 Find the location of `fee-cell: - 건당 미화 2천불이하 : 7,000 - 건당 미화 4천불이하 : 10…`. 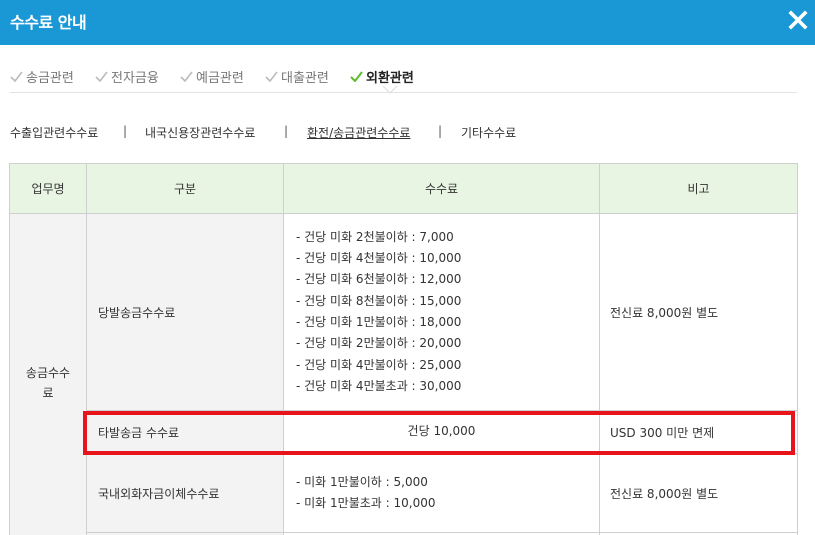

fee-cell: - 건당 미화 2천불이하 : 7,000 - 건당 미화 4천불이하 : 10… is located at coordinates (441, 312).